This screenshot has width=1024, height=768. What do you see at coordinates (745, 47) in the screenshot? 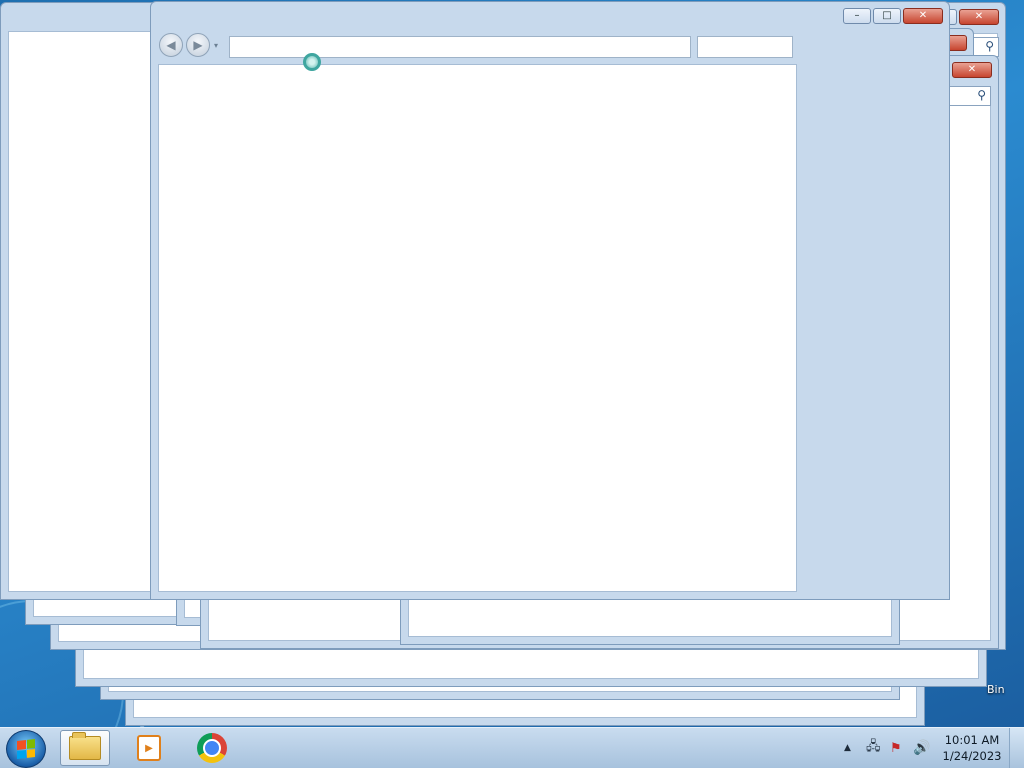
I see `search-input` at bounding box center [745, 47].